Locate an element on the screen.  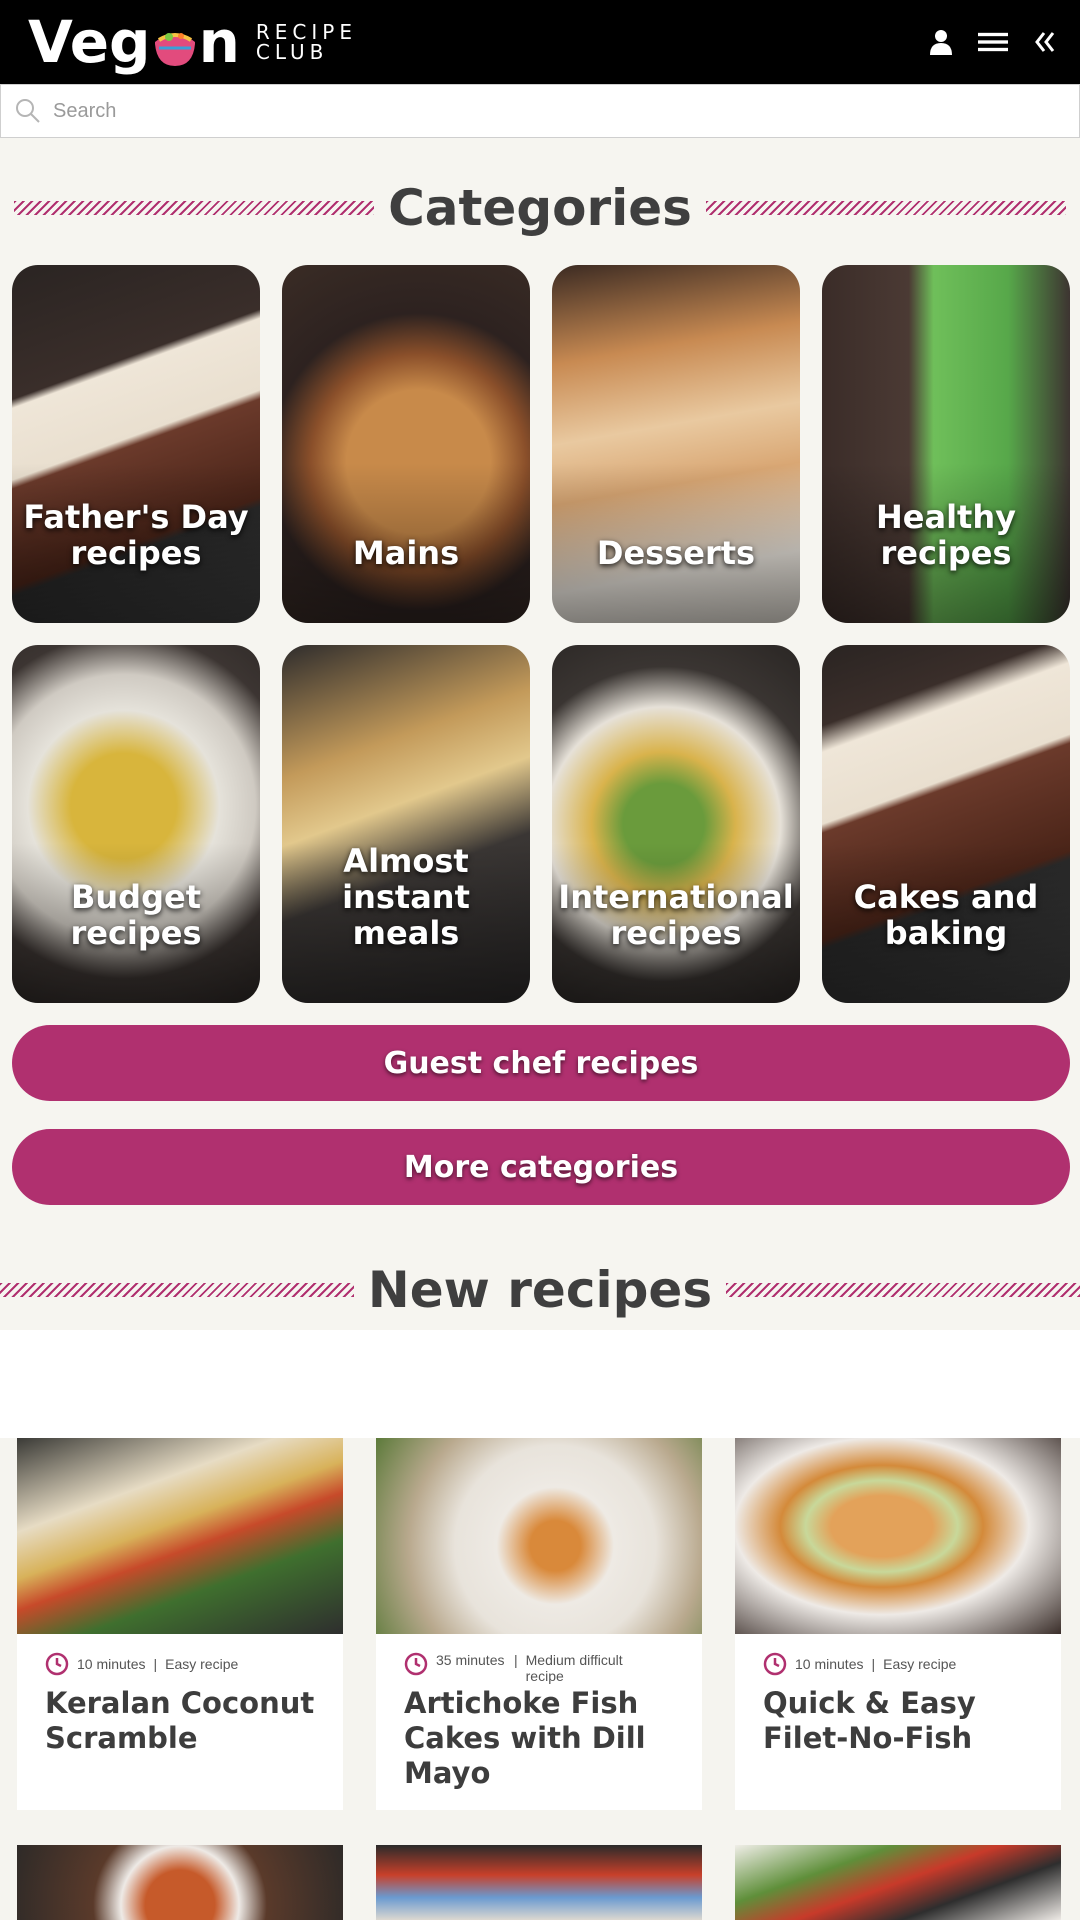
top-header: Veg n RECIPE CLUB is located at coordinates (540, 42).